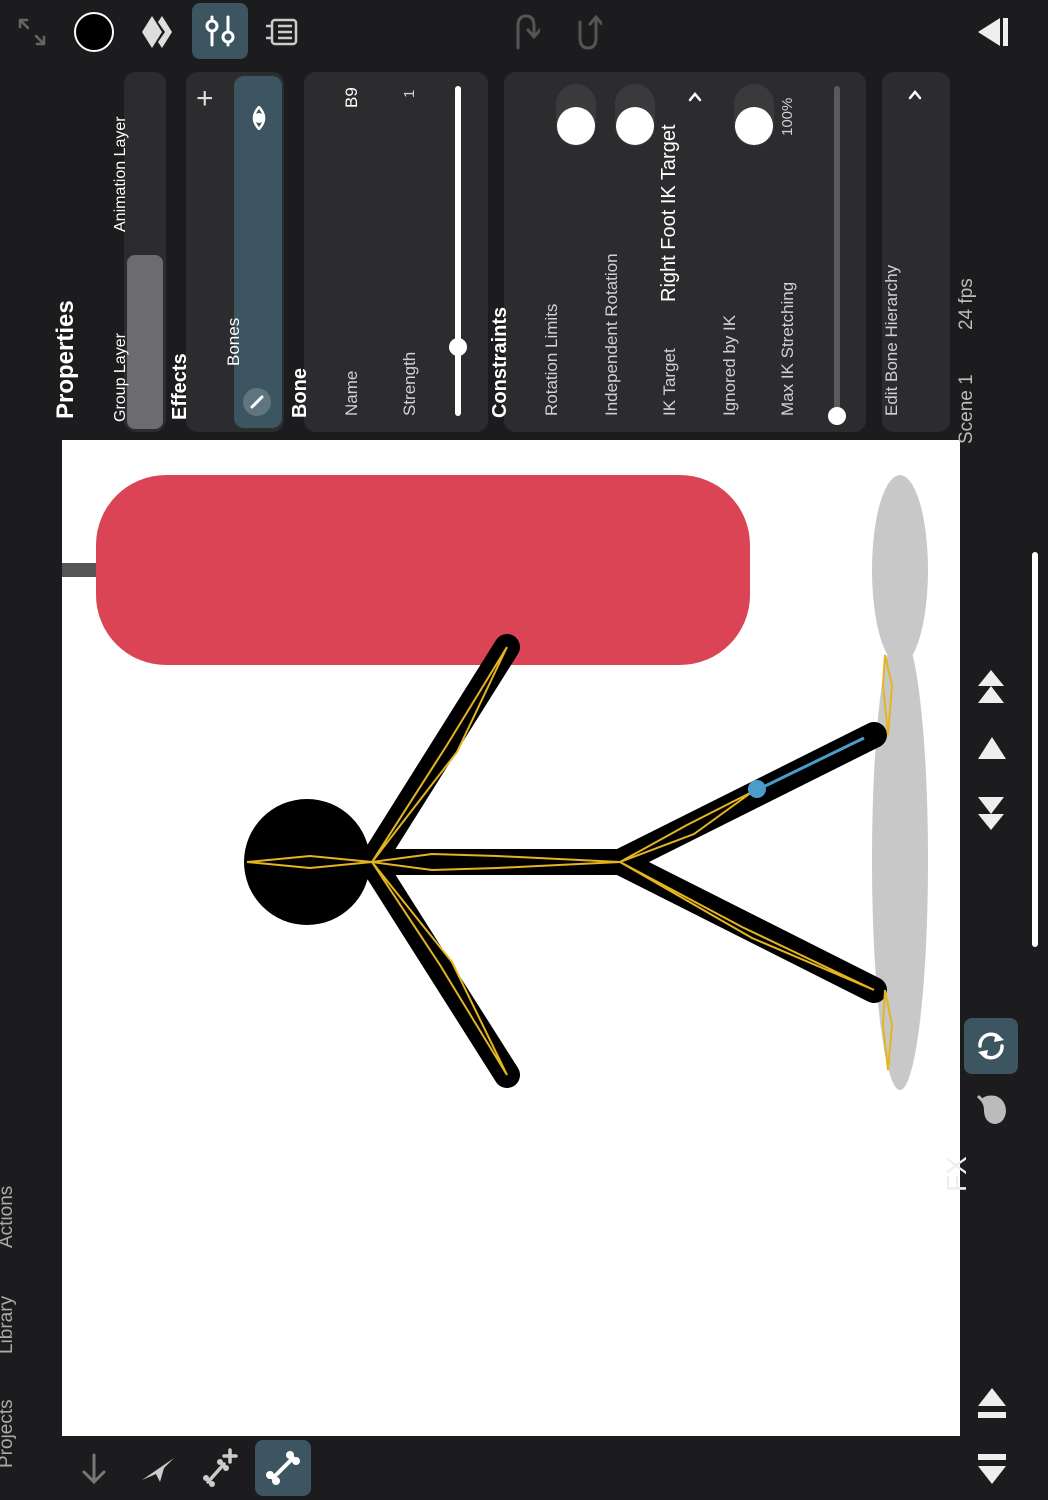  What do you see at coordinates (253, 252) in the screenshot?
I see `effect-item-bones: Bones` at bounding box center [253, 252].